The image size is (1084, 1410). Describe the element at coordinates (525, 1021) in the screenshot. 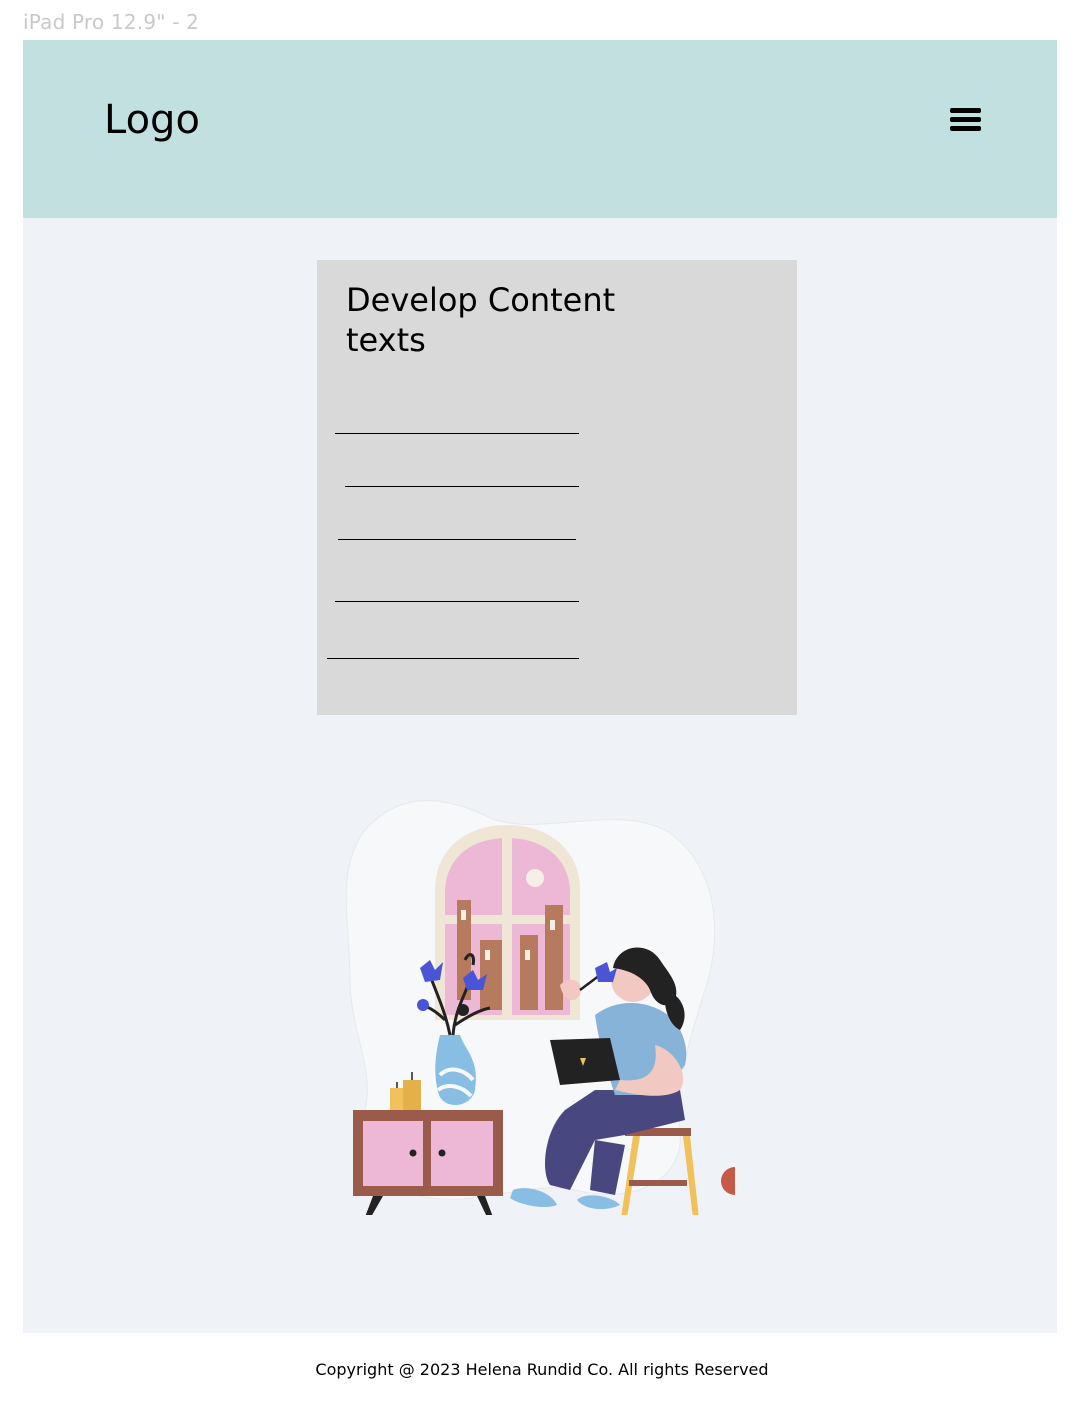

I see `woman-with-laptop-illustration` at that location.